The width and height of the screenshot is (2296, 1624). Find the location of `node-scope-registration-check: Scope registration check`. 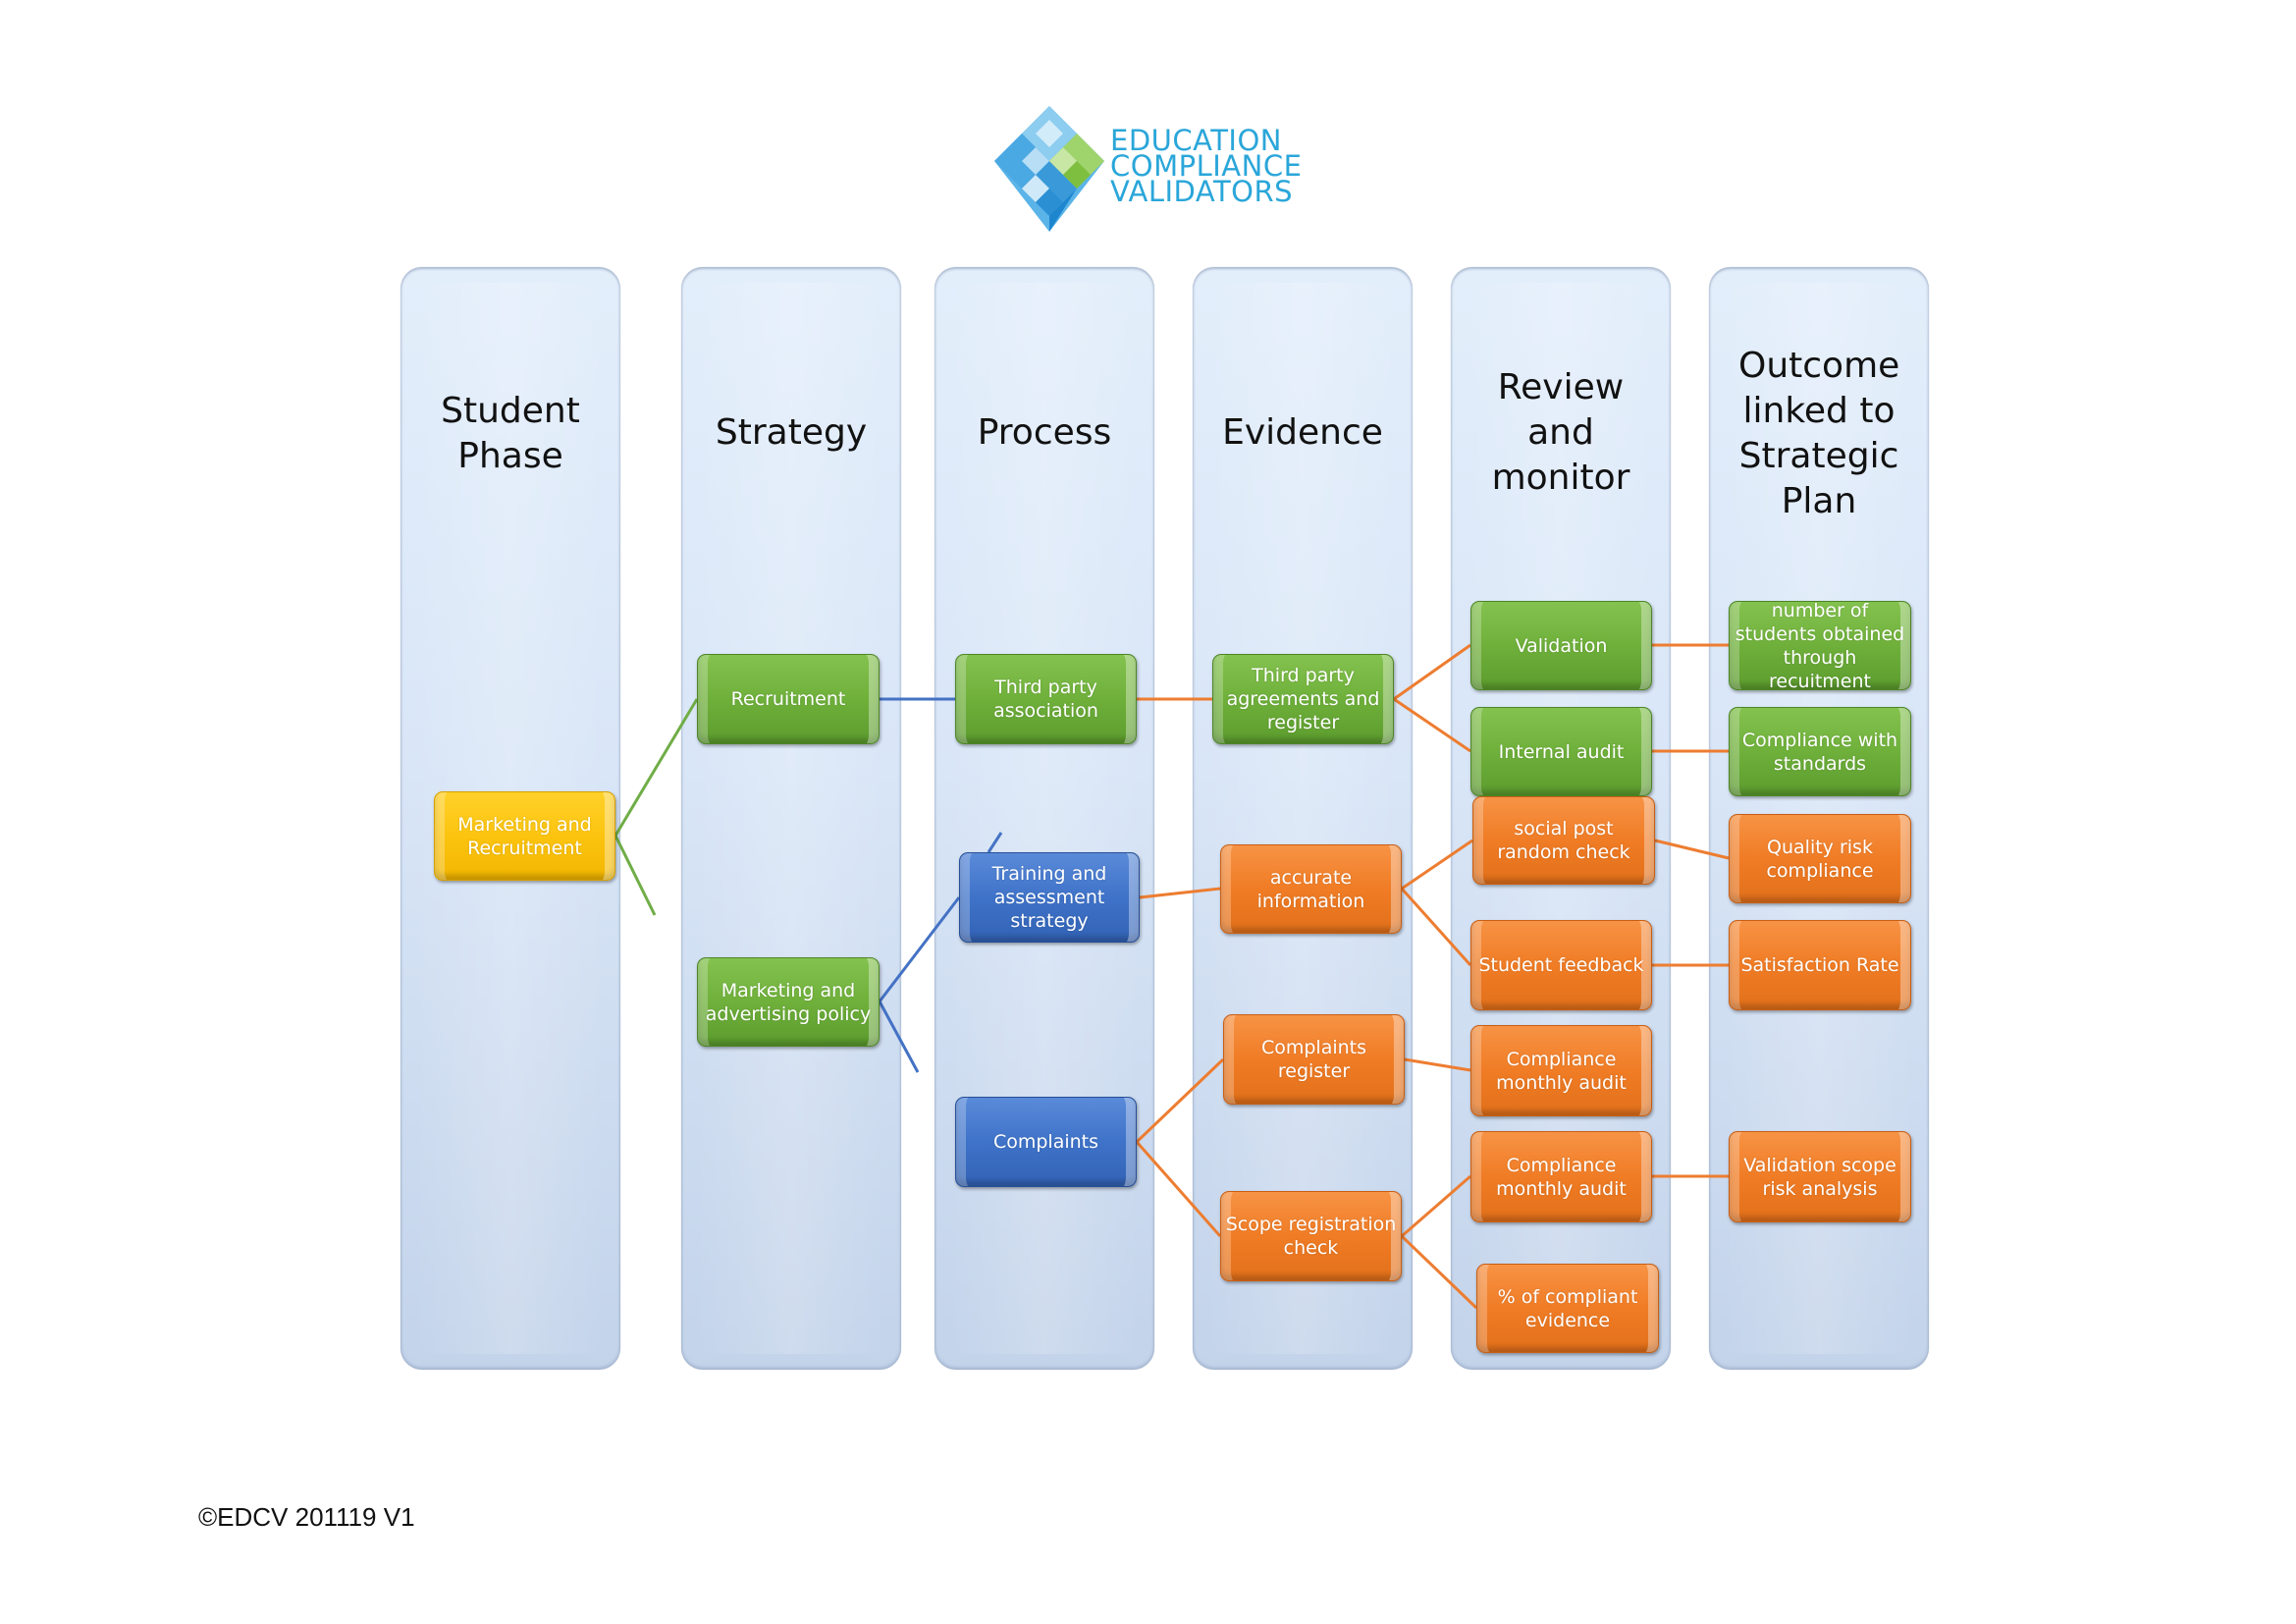

node-scope-registration-check: Scope registration check is located at coordinates (1311, 1236).